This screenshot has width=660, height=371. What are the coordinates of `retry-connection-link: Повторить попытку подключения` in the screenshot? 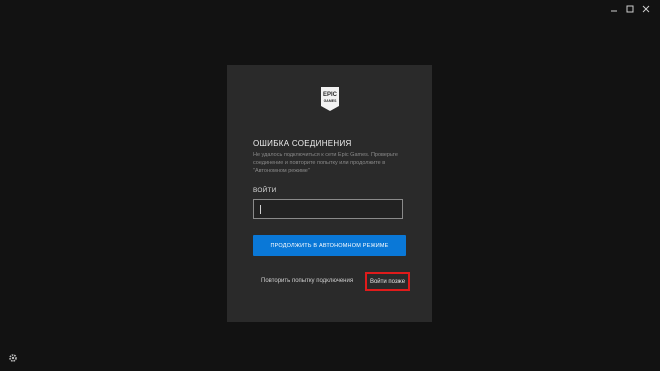 It's located at (307, 281).